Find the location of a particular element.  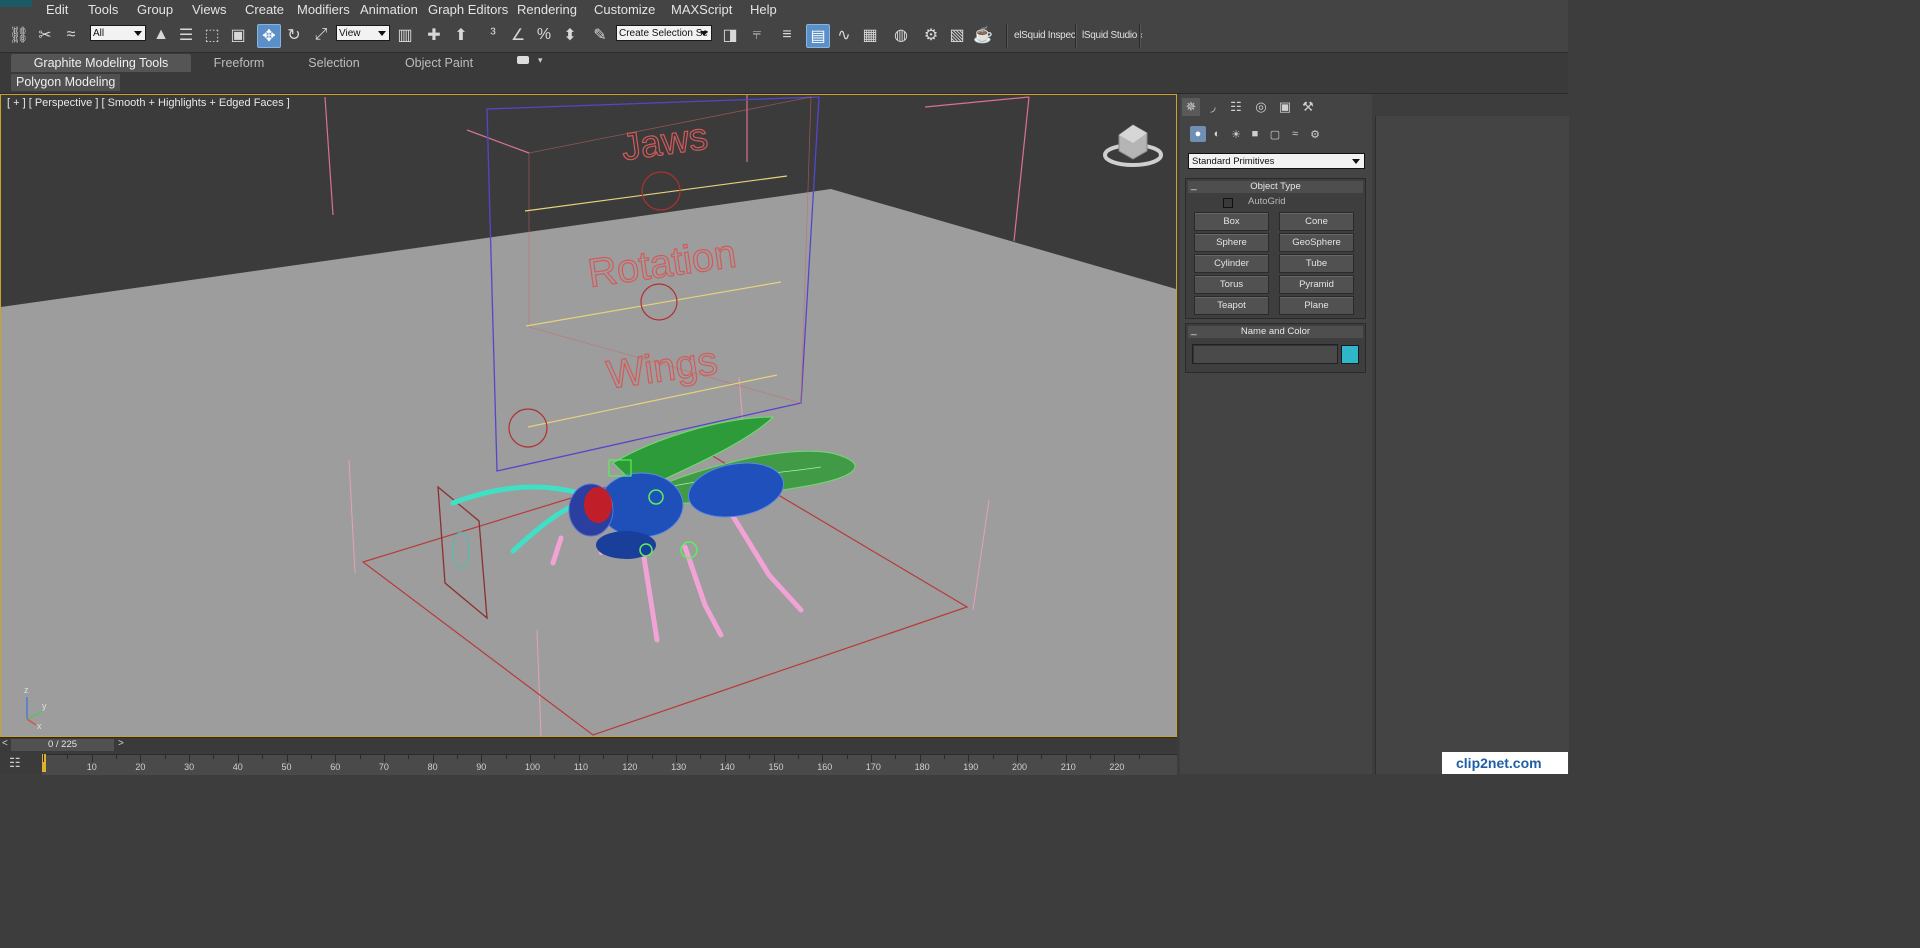

app-logo is located at coordinates (16, 3).